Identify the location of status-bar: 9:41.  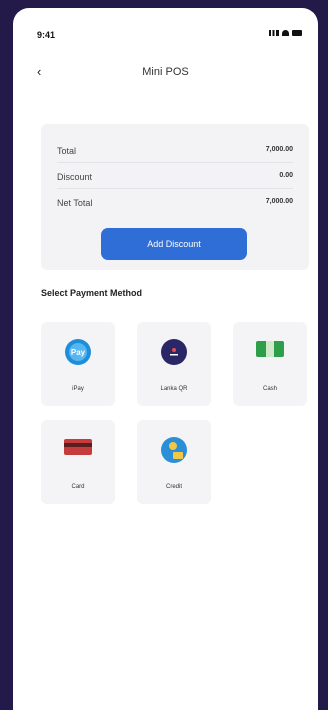
(165, 32).